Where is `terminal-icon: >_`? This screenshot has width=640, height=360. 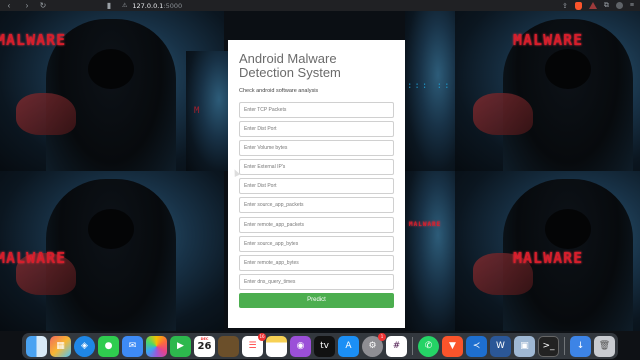 terminal-icon: >_ is located at coordinates (548, 346).